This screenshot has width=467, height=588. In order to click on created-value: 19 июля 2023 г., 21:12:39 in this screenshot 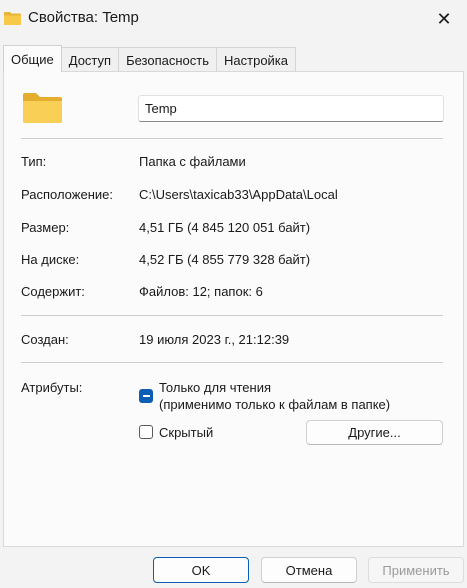, I will do `click(214, 339)`.